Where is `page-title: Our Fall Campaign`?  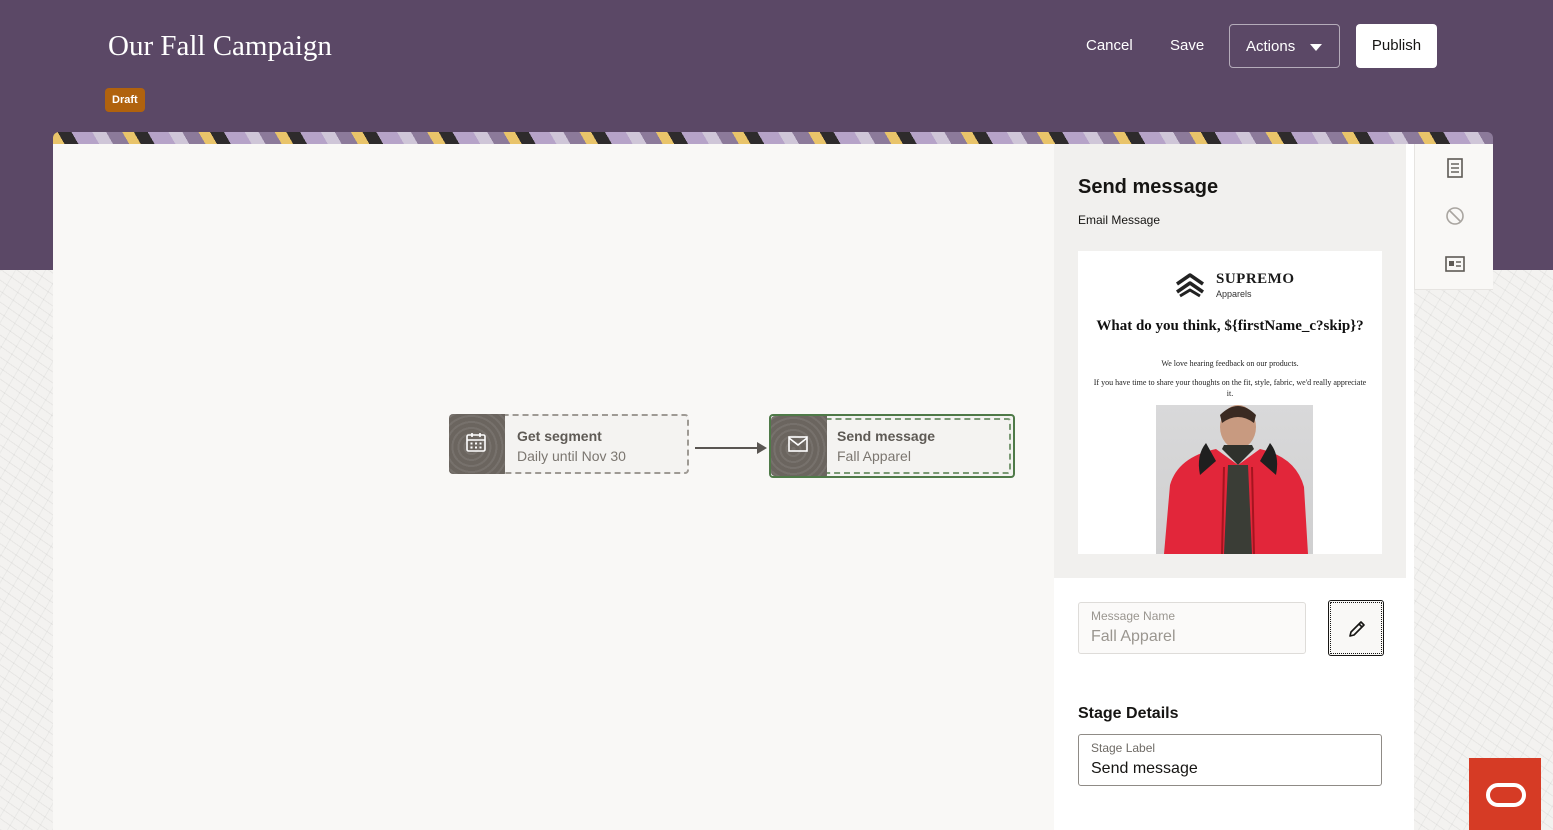 page-title: Our Fall Campaign is located at coordinates (220, 46).